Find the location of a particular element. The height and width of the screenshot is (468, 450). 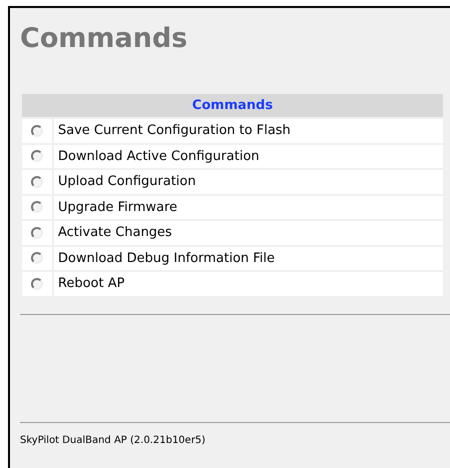

command-label: Reboot AP is located at coordinates (248, 284).